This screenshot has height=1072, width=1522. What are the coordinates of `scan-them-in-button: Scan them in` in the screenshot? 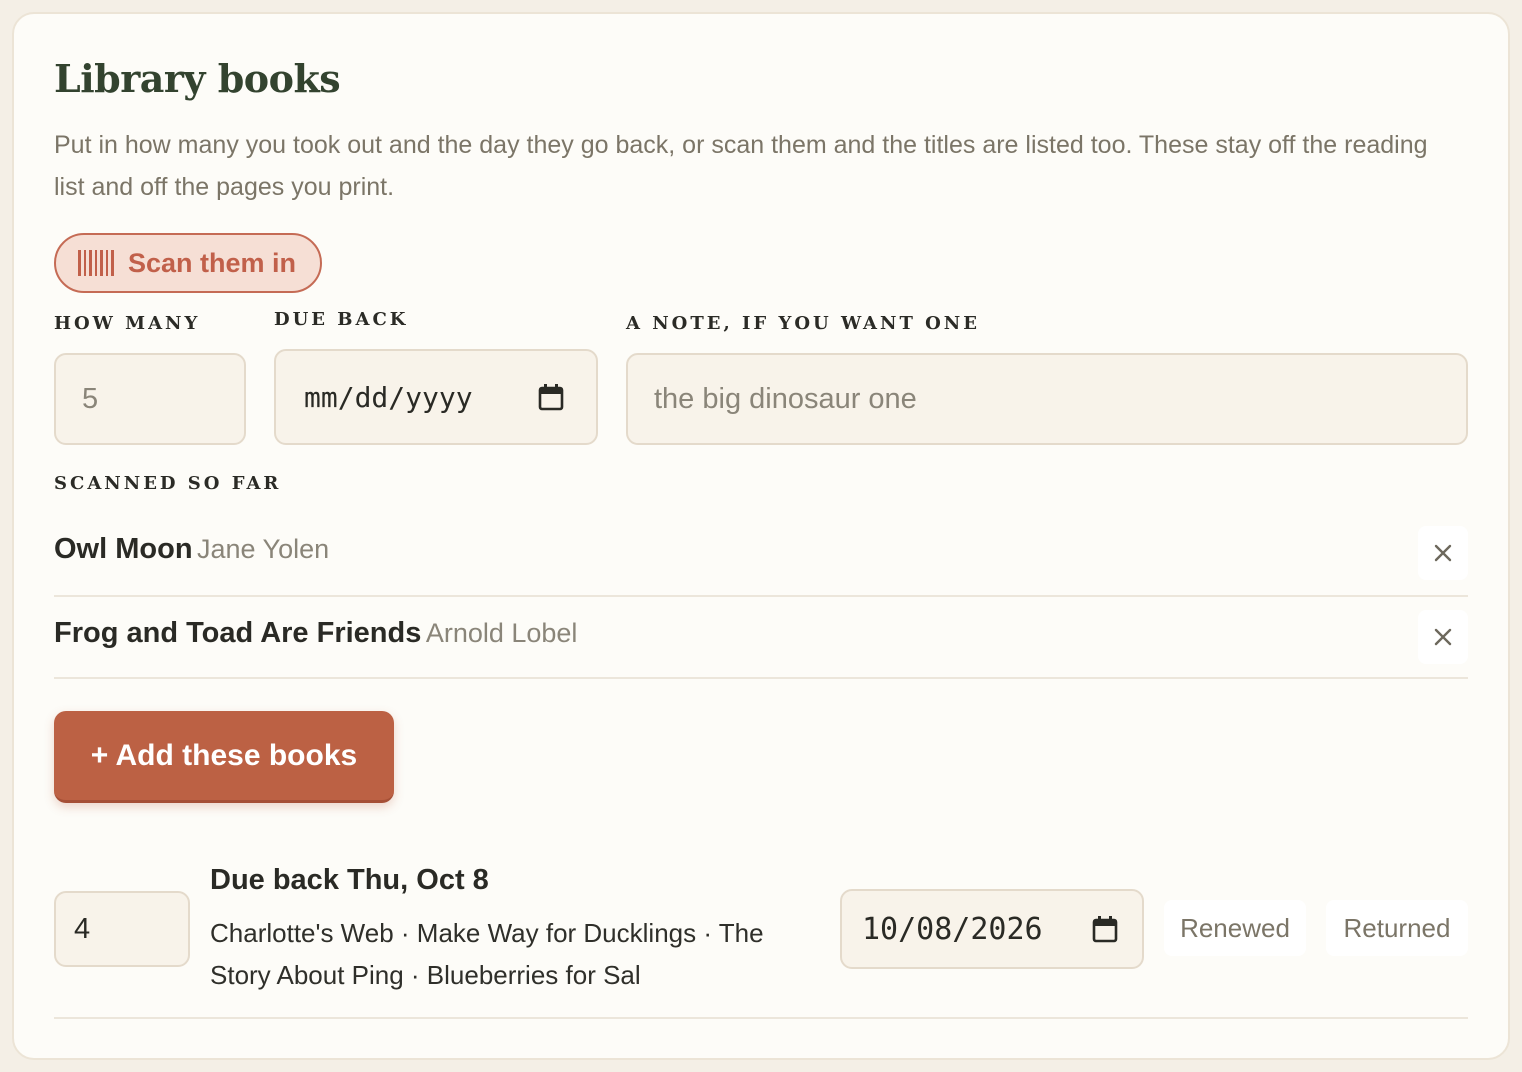 It's located at (188, 263).